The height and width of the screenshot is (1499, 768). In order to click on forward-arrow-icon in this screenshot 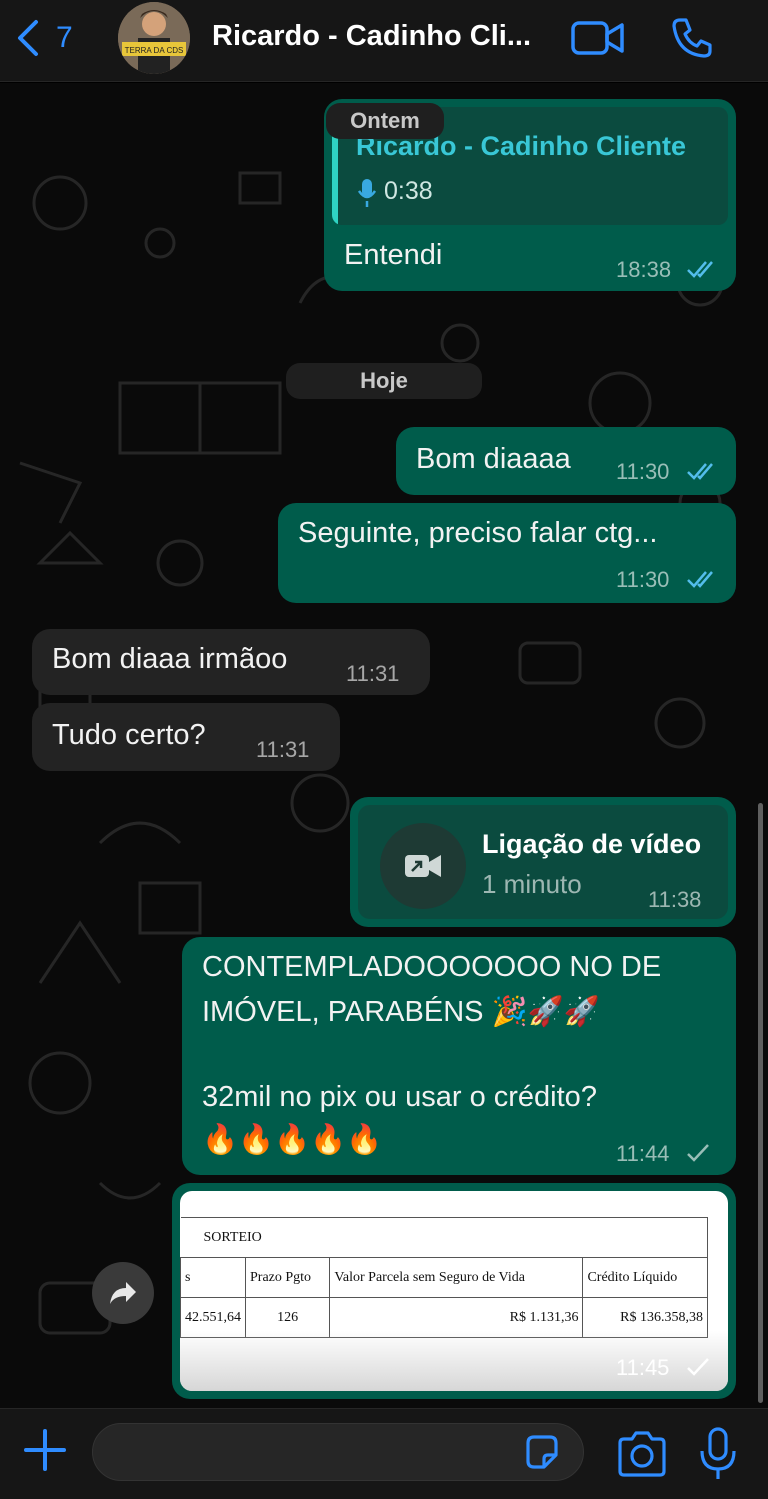, I will do `click(123, 1293)`.